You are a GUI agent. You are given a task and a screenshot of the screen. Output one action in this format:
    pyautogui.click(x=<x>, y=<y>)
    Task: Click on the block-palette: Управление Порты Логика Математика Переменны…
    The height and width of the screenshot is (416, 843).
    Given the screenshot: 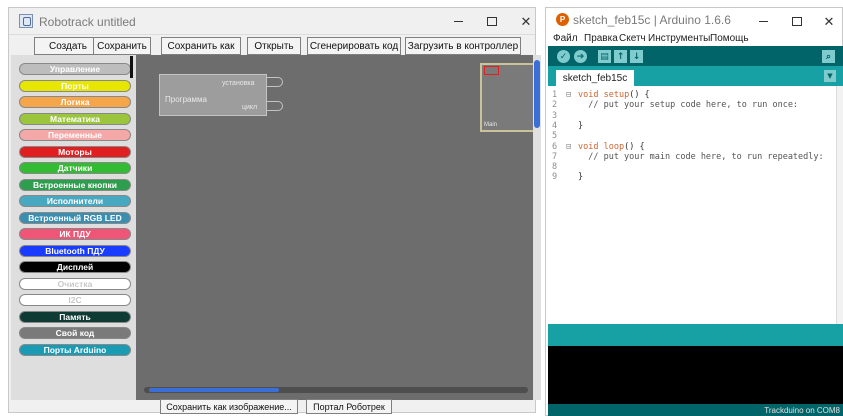 What is the action you would take?
    pyautogui.click(x=73, y=227)
    